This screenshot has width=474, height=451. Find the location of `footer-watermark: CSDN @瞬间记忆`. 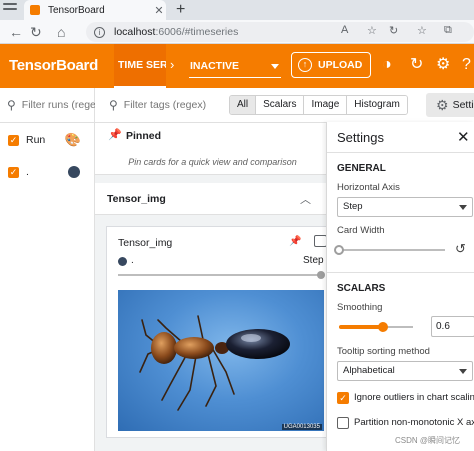

footer-watermark: CSDN @瞬间记忆 is located at coordinates (428, 440).